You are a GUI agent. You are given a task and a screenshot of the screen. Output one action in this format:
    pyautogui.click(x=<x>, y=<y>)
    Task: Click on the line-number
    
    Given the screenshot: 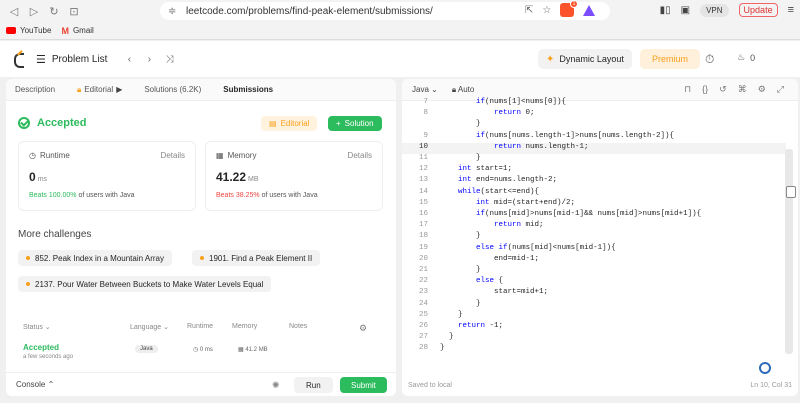 What is the action you would take?
    pyautogui.click(x=417, y=125)
    